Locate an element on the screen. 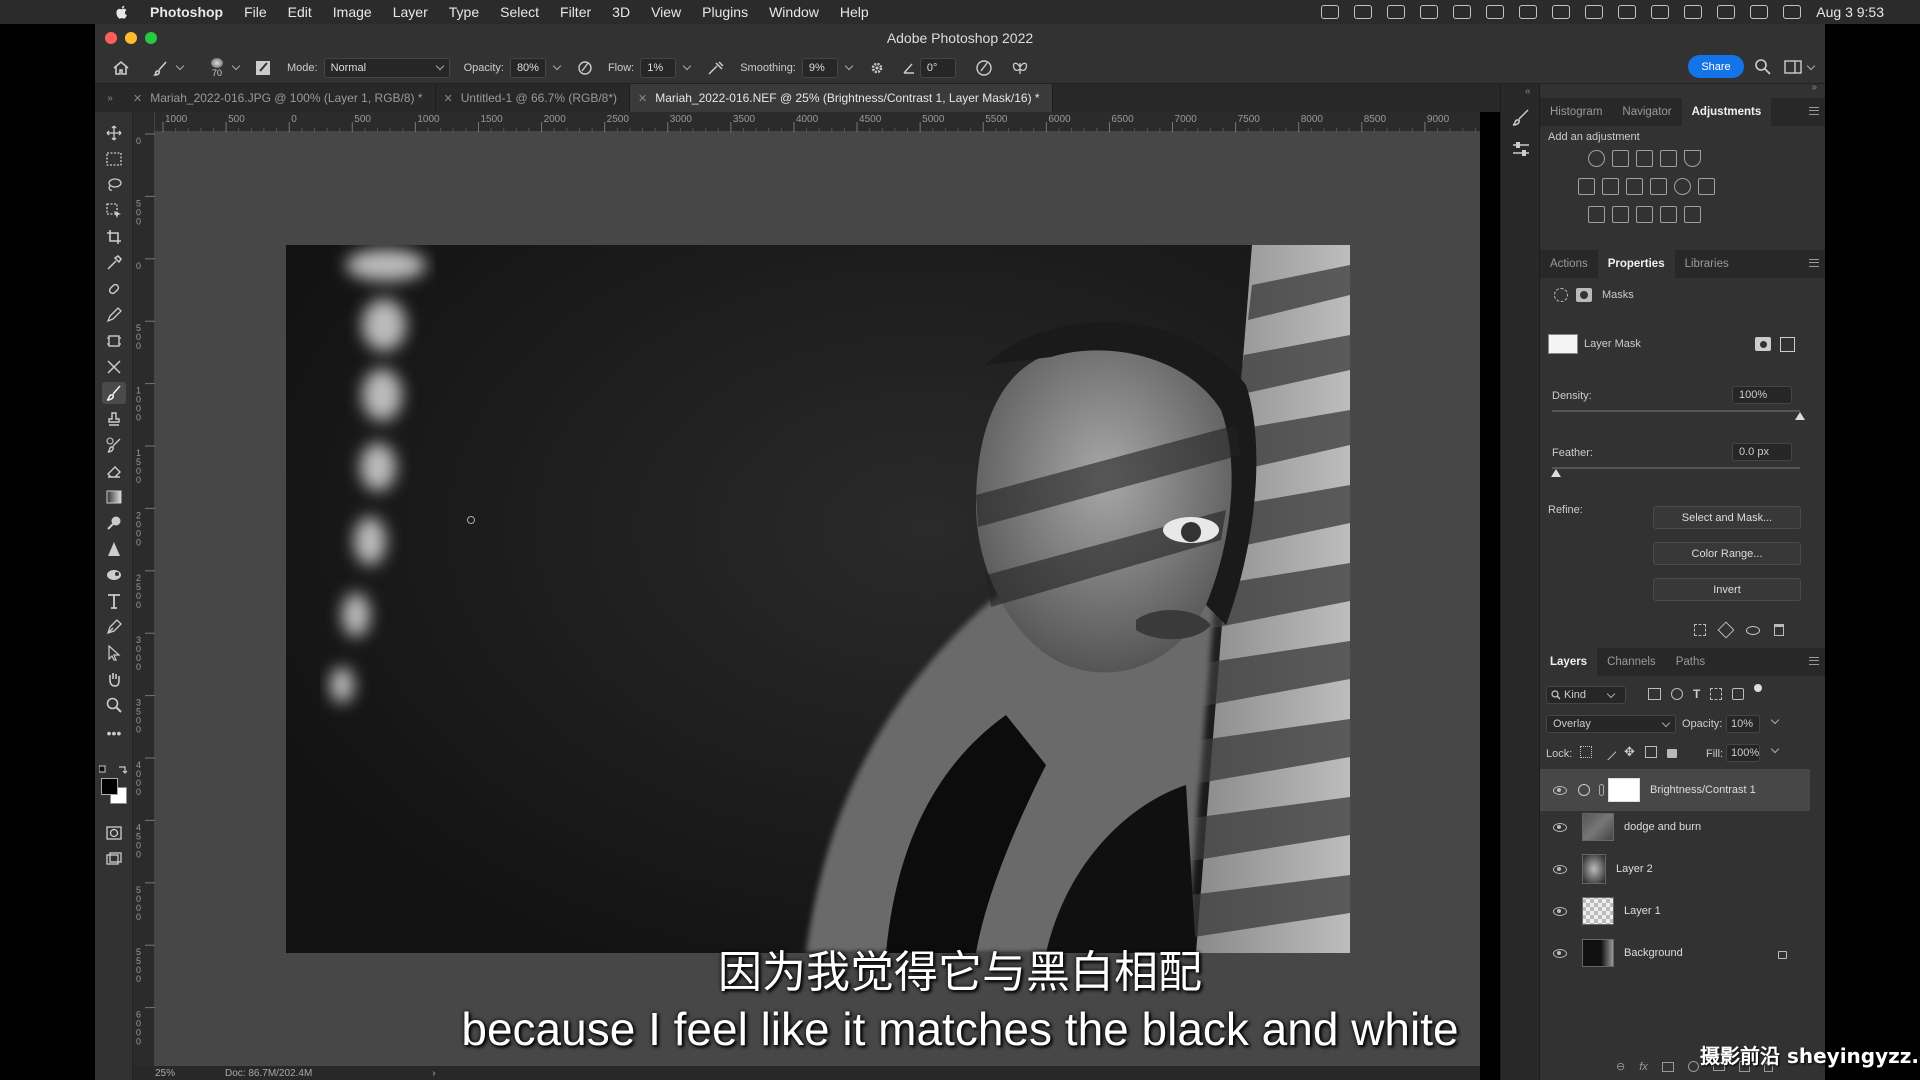 Image resolution: width=1920 pixels, height=1080 pixels. layer-row-dodge-and-burn: dodge and burn is located at coordinates (1675, 827).